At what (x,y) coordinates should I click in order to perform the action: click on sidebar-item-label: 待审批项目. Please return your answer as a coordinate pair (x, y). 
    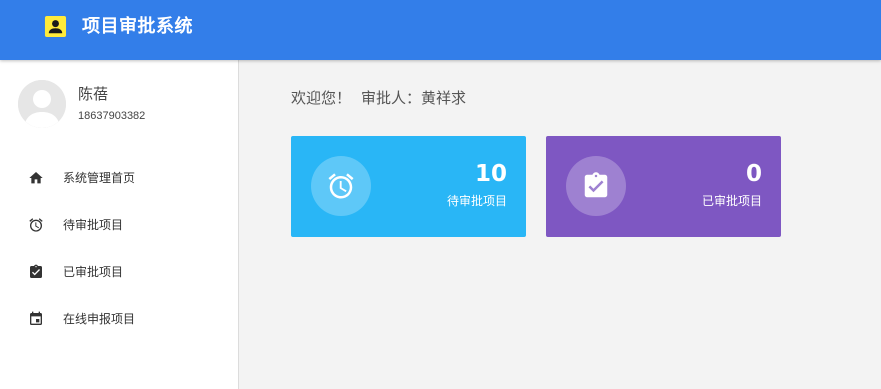
    Looking at the image, I should click on (93, 225).